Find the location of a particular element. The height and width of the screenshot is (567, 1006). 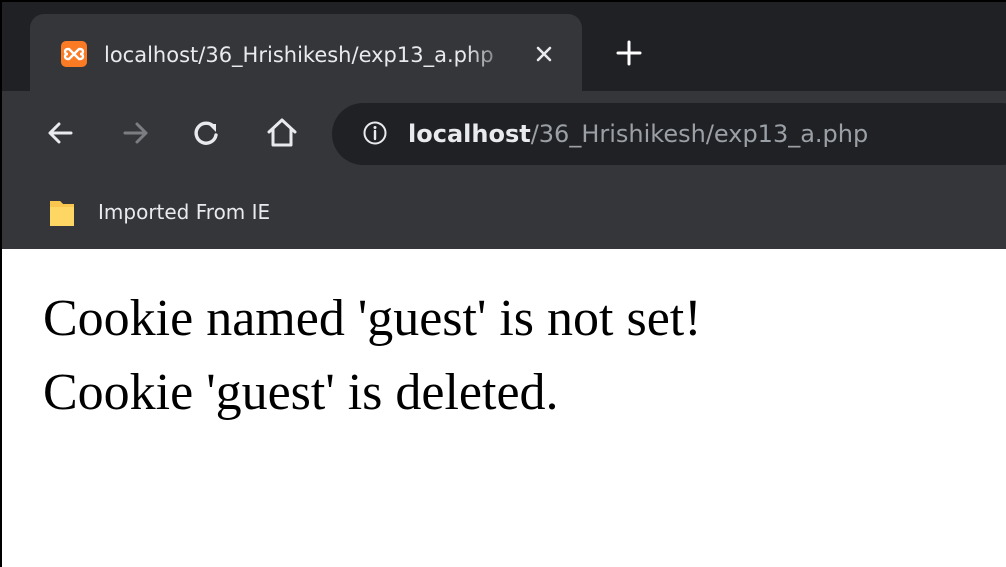

cookie-deleted-message: Cookie 'guest' is deleted. is located at coordinates (301, 392).